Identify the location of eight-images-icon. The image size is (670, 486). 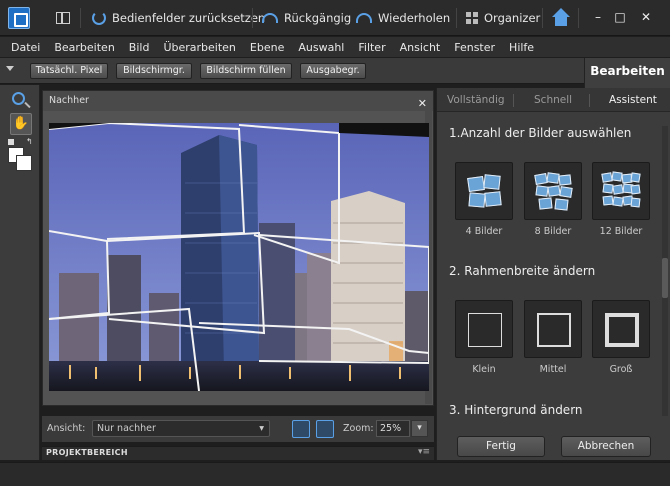
(553, 191).